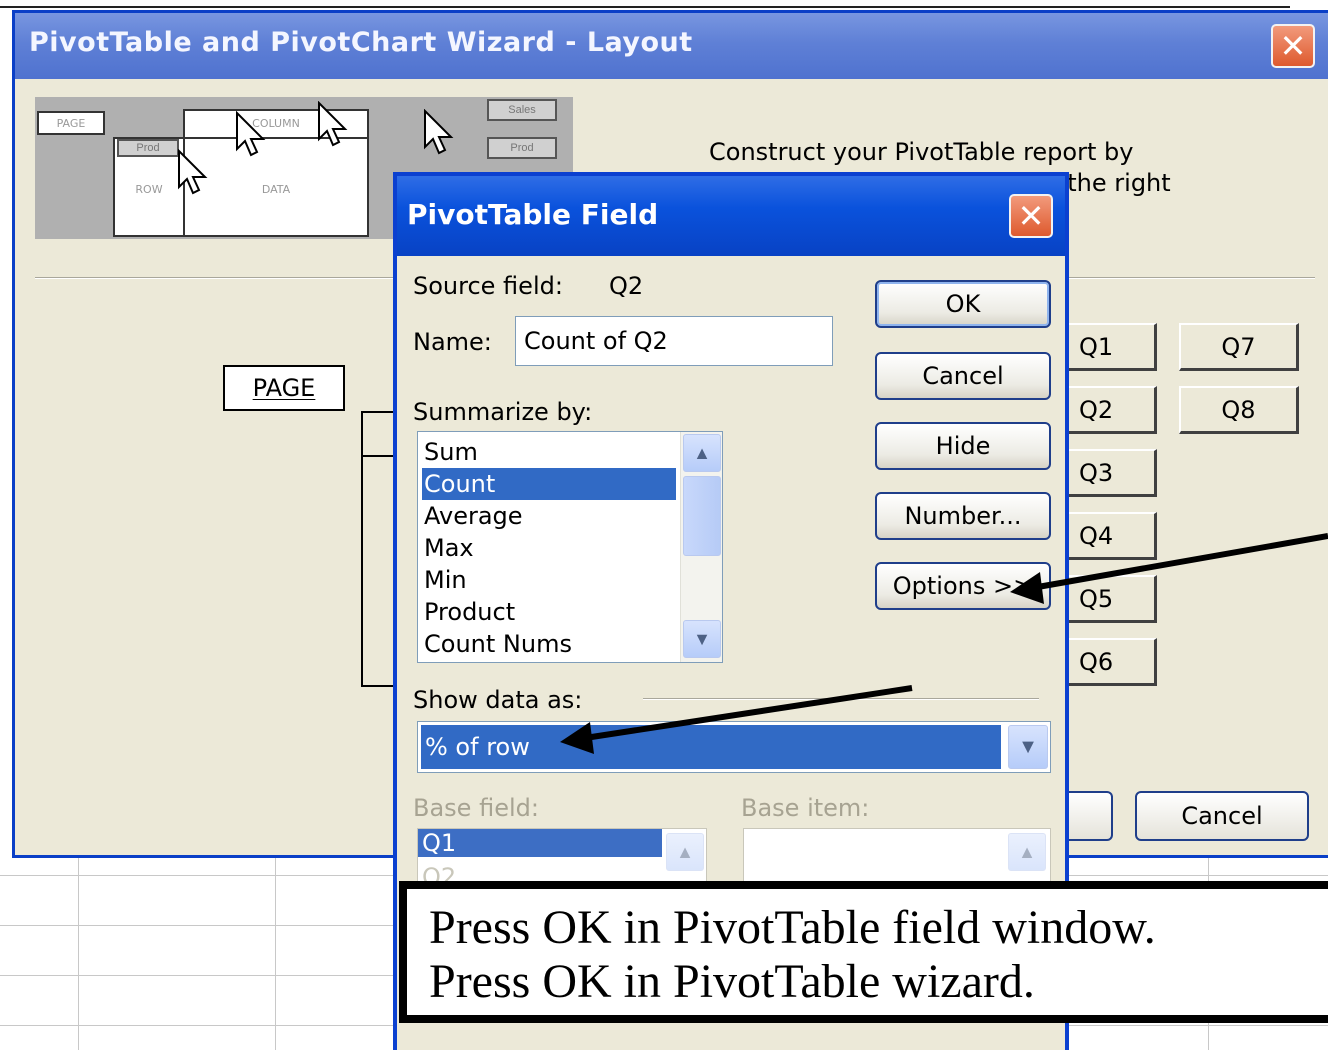 This screenshot has width=1328, height=1050. What do you see at coordinates (1179, 562) in the screenshot?
I see `arrow-to-options` at bounding box center [1179, 562].